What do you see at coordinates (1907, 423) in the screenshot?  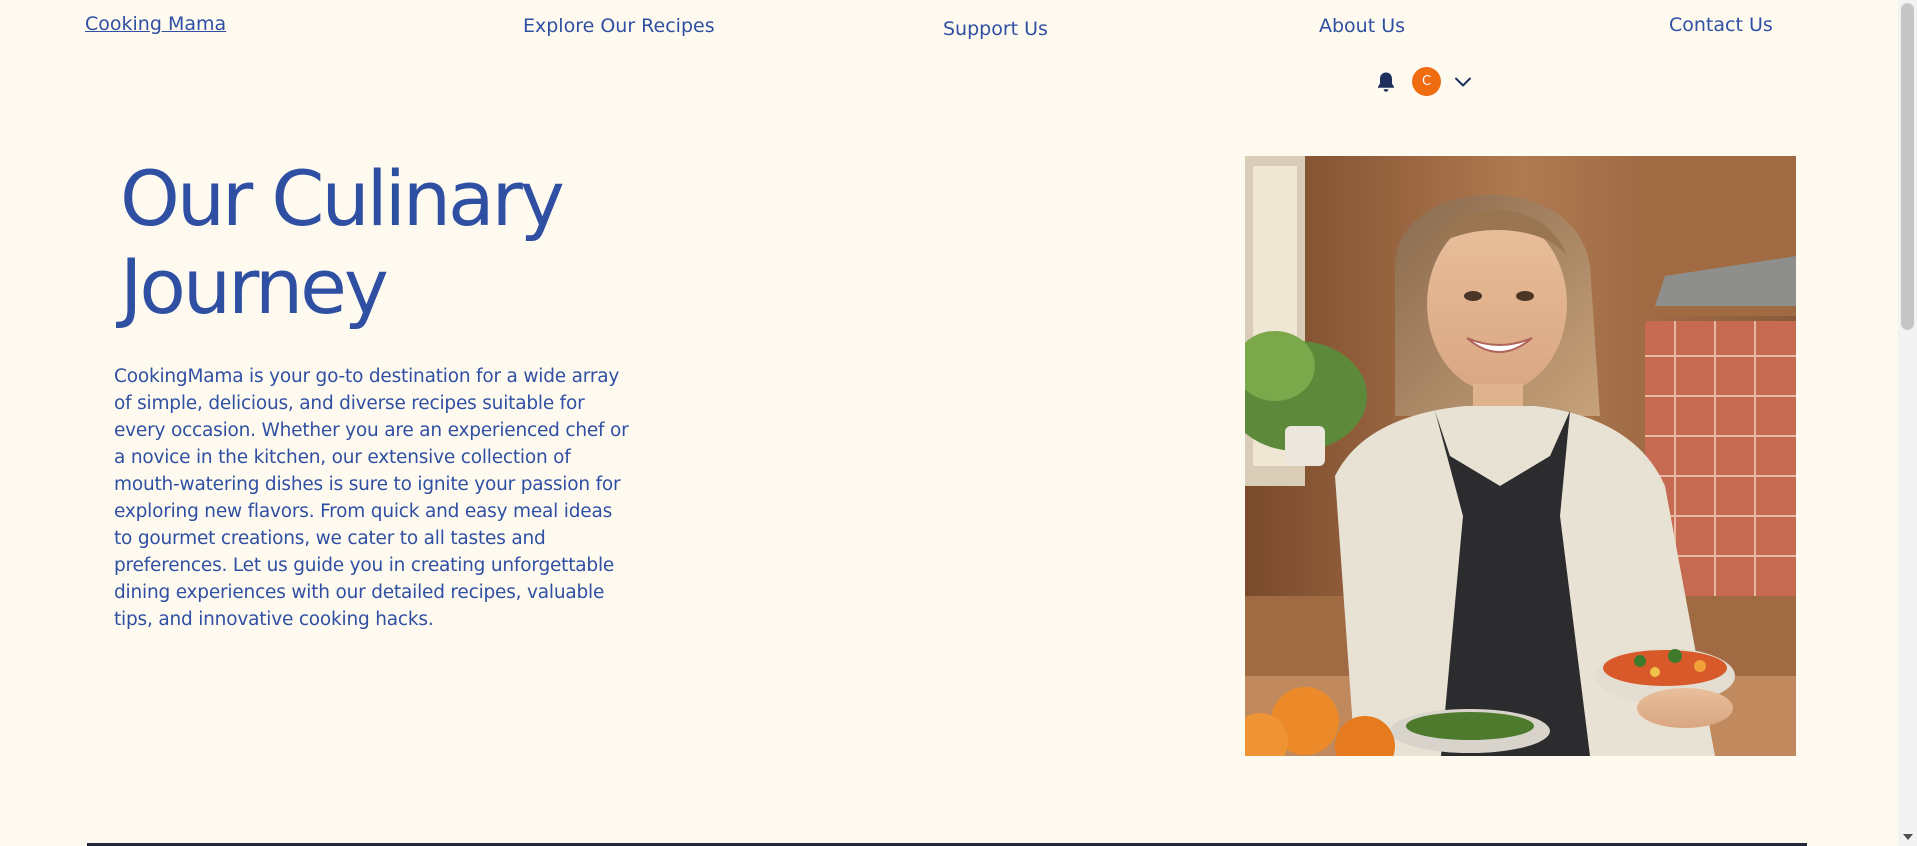 I see `scrollbar-track` at bounding box center [1907, 423].